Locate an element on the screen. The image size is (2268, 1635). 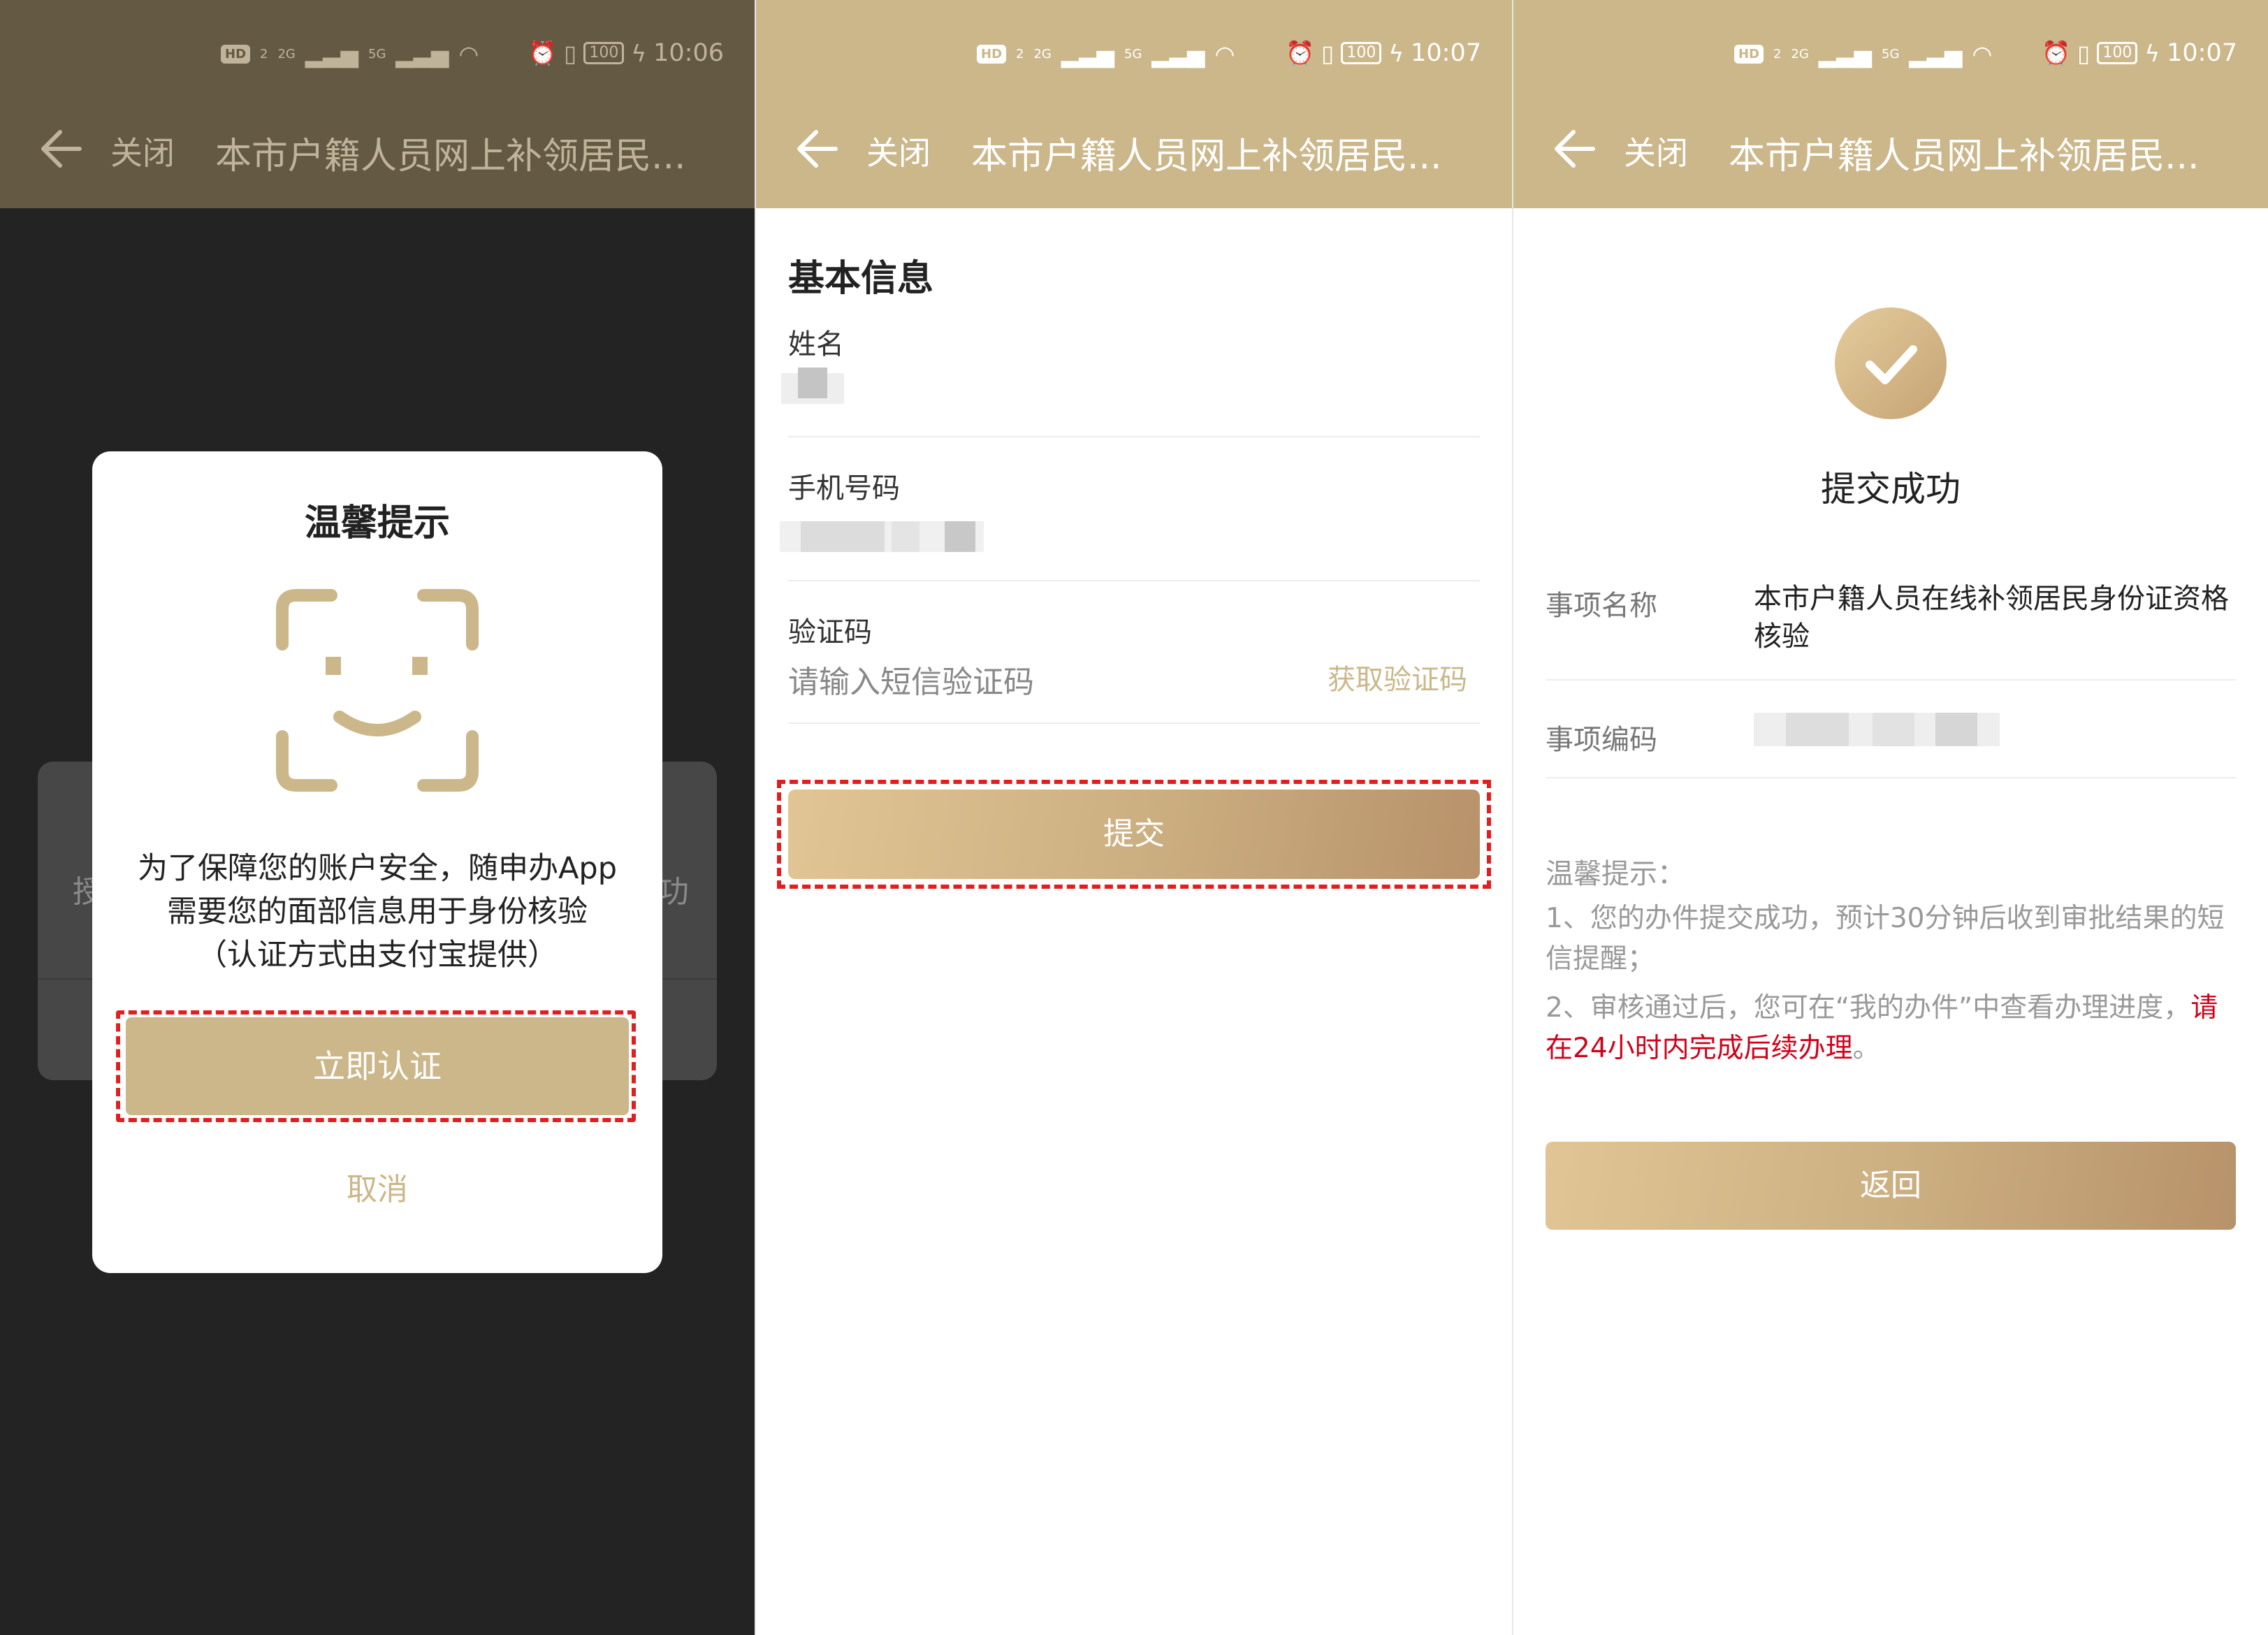
submit-button: 提交 is located at coordinates (1134, 834).